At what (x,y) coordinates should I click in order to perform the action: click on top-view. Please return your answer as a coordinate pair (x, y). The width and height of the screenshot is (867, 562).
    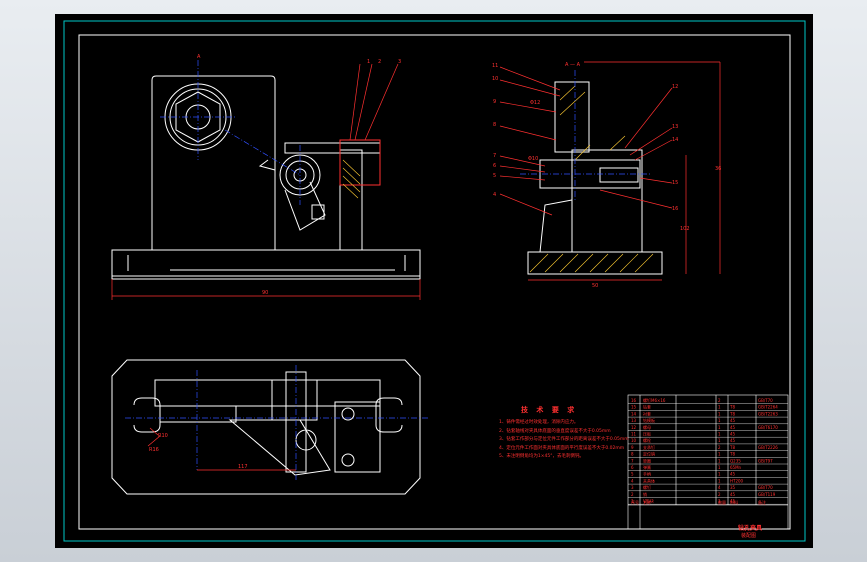
    Looking at the image, I should click on (266, 427).